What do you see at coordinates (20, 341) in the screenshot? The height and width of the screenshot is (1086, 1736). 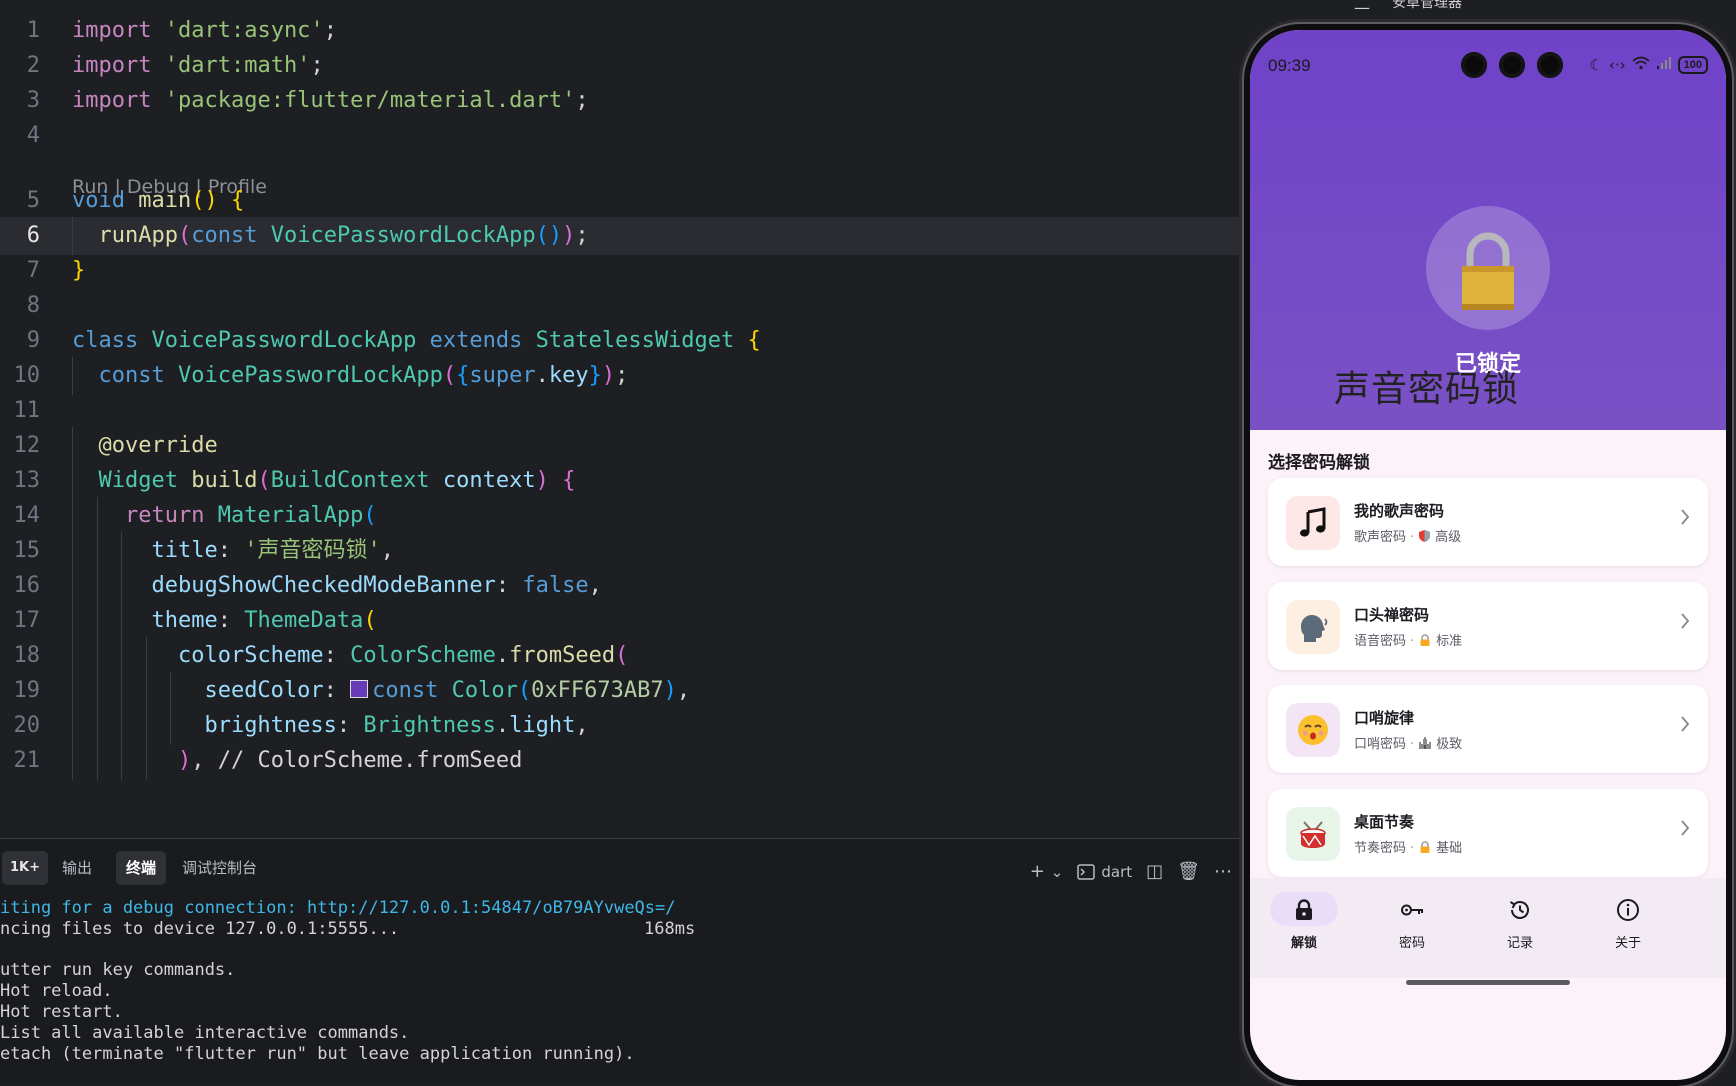 I see `line-number: 9` at bounding box center [20, 341].